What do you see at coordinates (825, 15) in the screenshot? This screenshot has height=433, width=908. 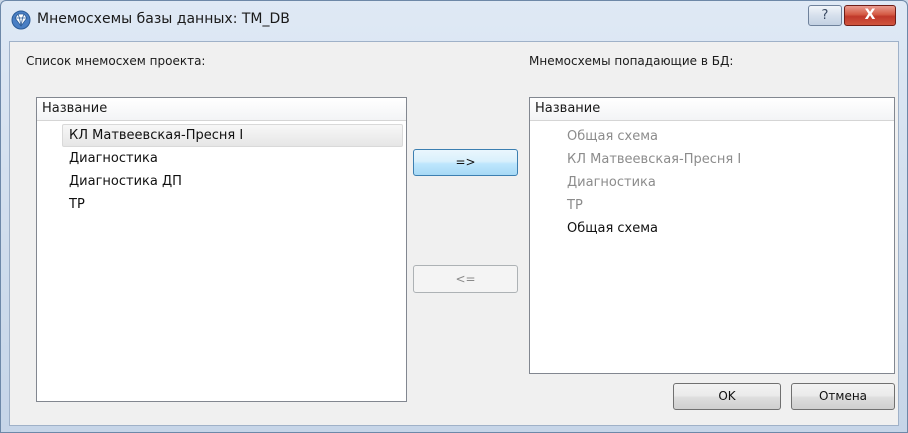 I see `help-button: ?` at bounding box center [825, 15].